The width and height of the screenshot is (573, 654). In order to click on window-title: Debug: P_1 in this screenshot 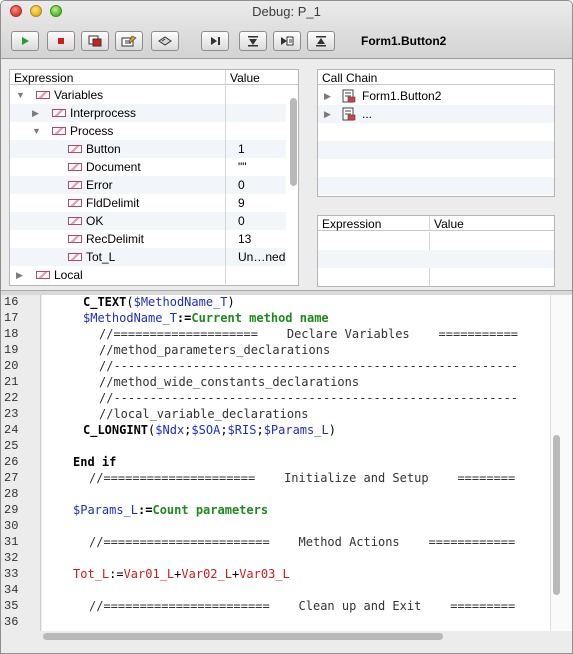, I will do `click(286, 11)`.